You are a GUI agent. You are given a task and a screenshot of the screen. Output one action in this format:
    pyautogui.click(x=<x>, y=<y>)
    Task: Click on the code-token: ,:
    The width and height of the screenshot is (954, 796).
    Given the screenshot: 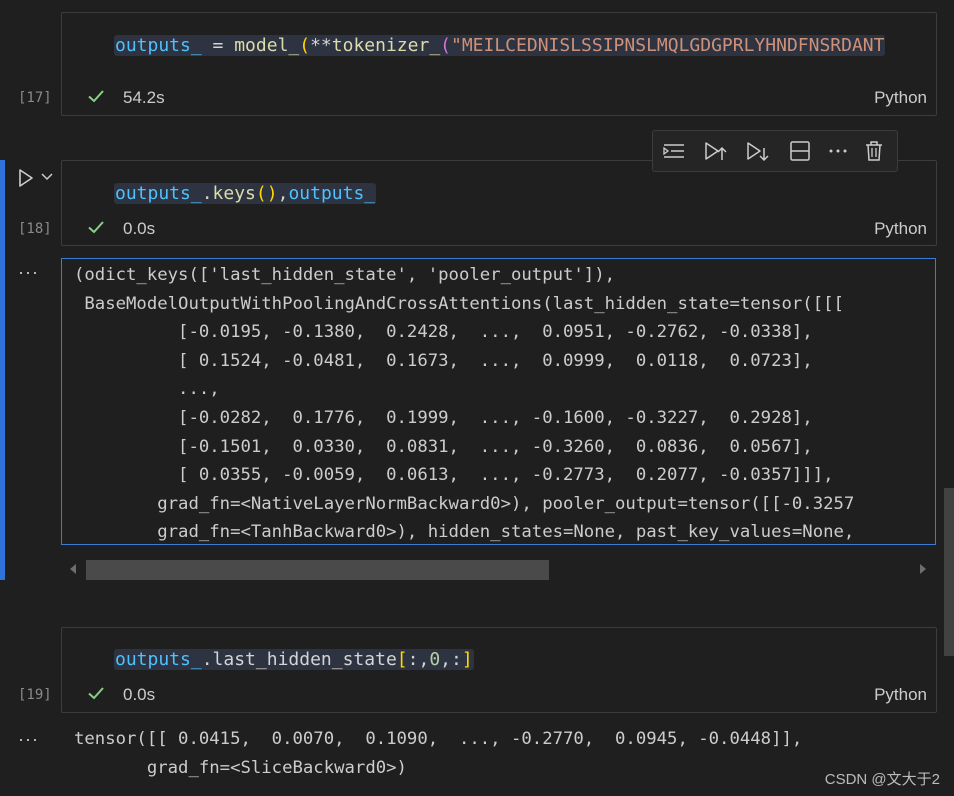 What is the action you would take?
    pyautogui.click(x=451, y=659)
    